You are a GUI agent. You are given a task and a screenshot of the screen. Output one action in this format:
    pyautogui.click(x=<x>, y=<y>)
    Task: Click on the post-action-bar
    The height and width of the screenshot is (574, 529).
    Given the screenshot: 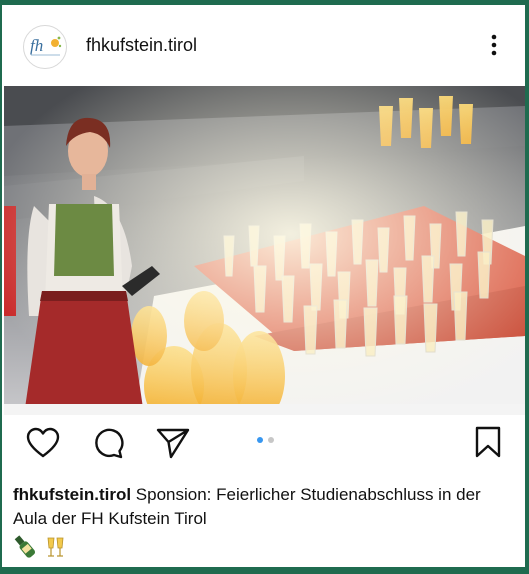 What is the action you would take?
    pyautogui.click(x=263, y=445)
    